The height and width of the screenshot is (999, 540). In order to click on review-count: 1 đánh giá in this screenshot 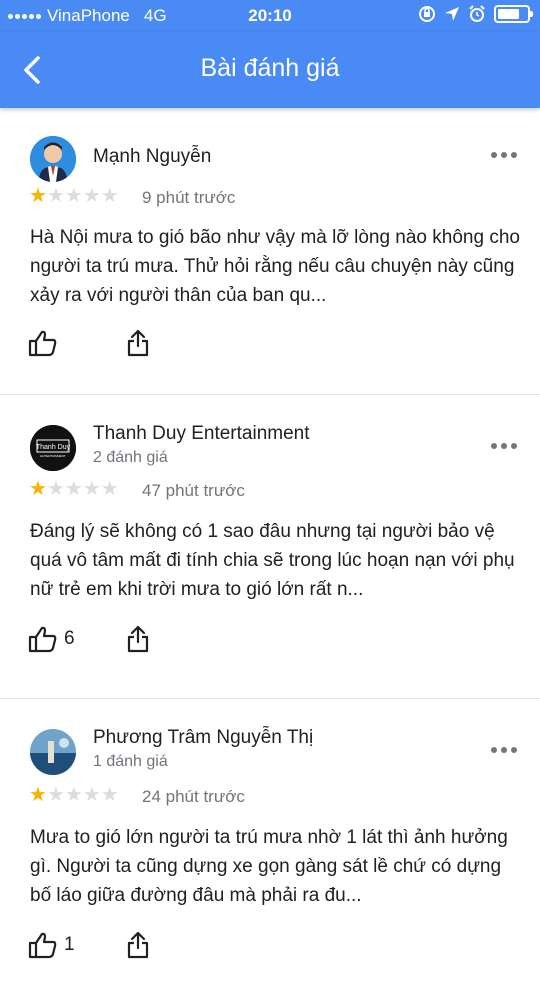, I will do `click(130, 761)`.